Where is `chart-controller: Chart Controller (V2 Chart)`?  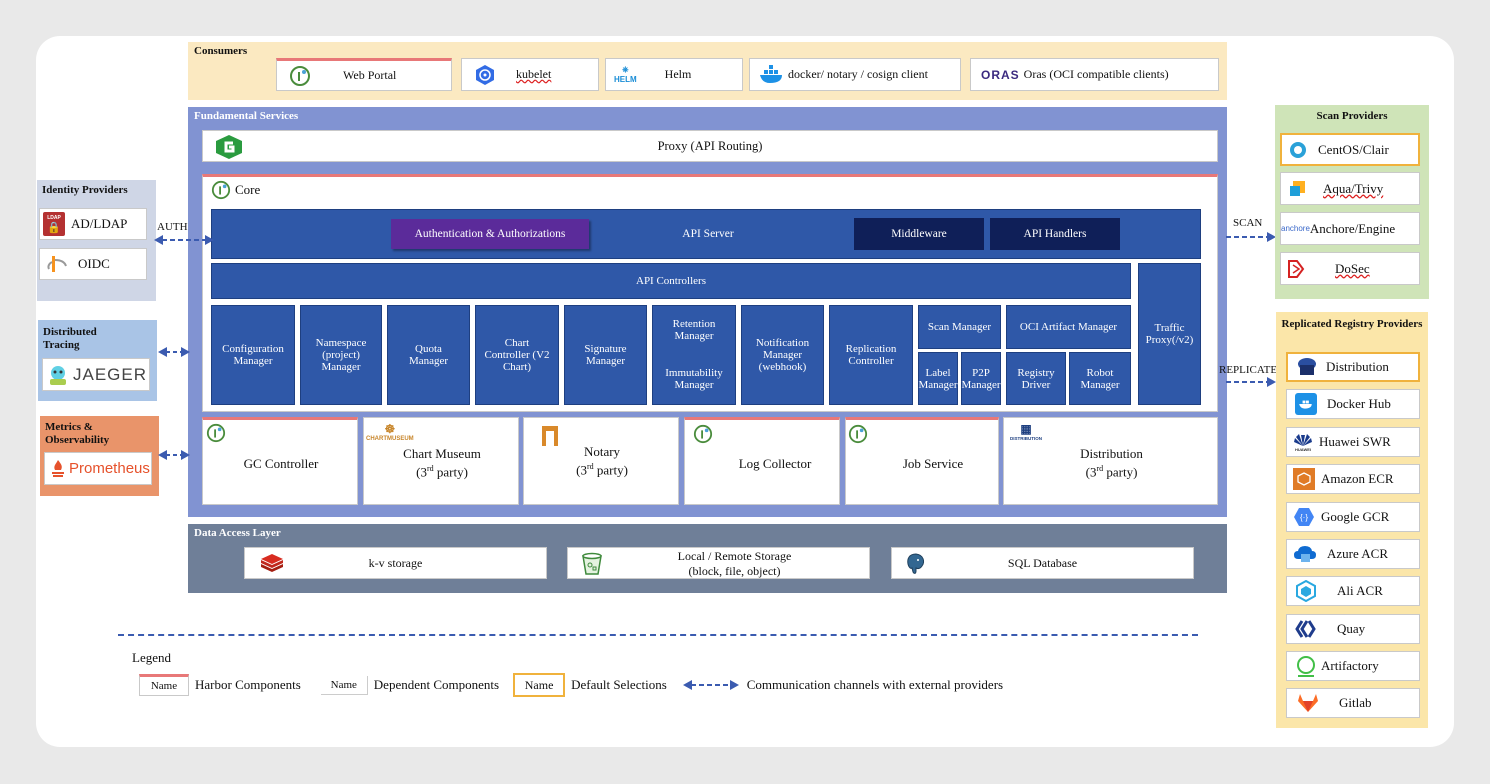 chart-controller: Chart Controller (V2 Chart) is located at coordinates (517, 355).